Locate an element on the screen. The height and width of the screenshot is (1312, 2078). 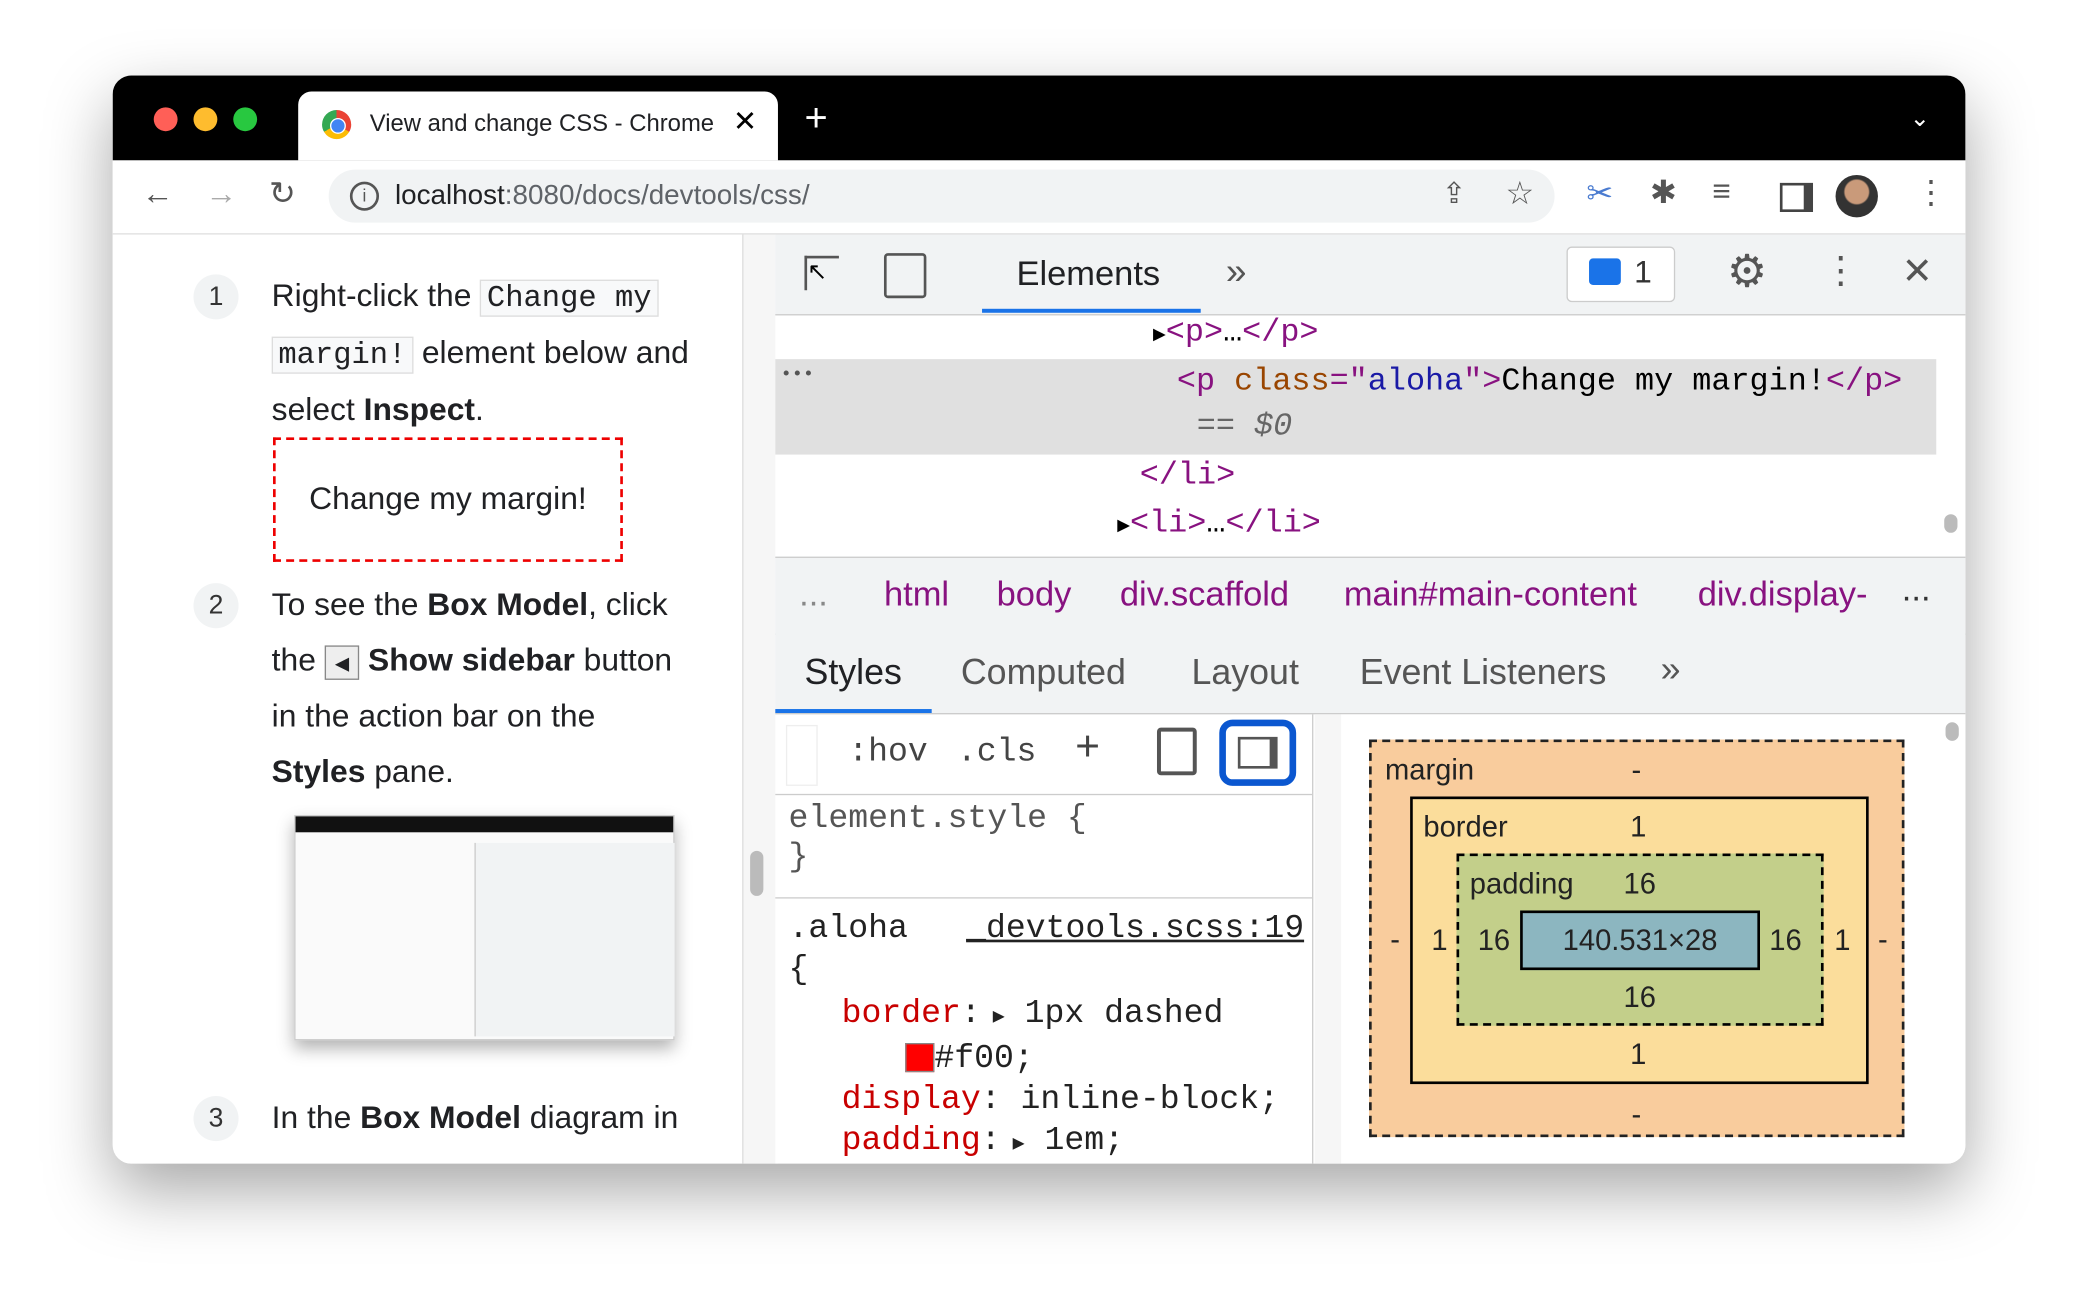
url-path: :8080/docs/devtools/css/ is located at coordinates (657, 195).